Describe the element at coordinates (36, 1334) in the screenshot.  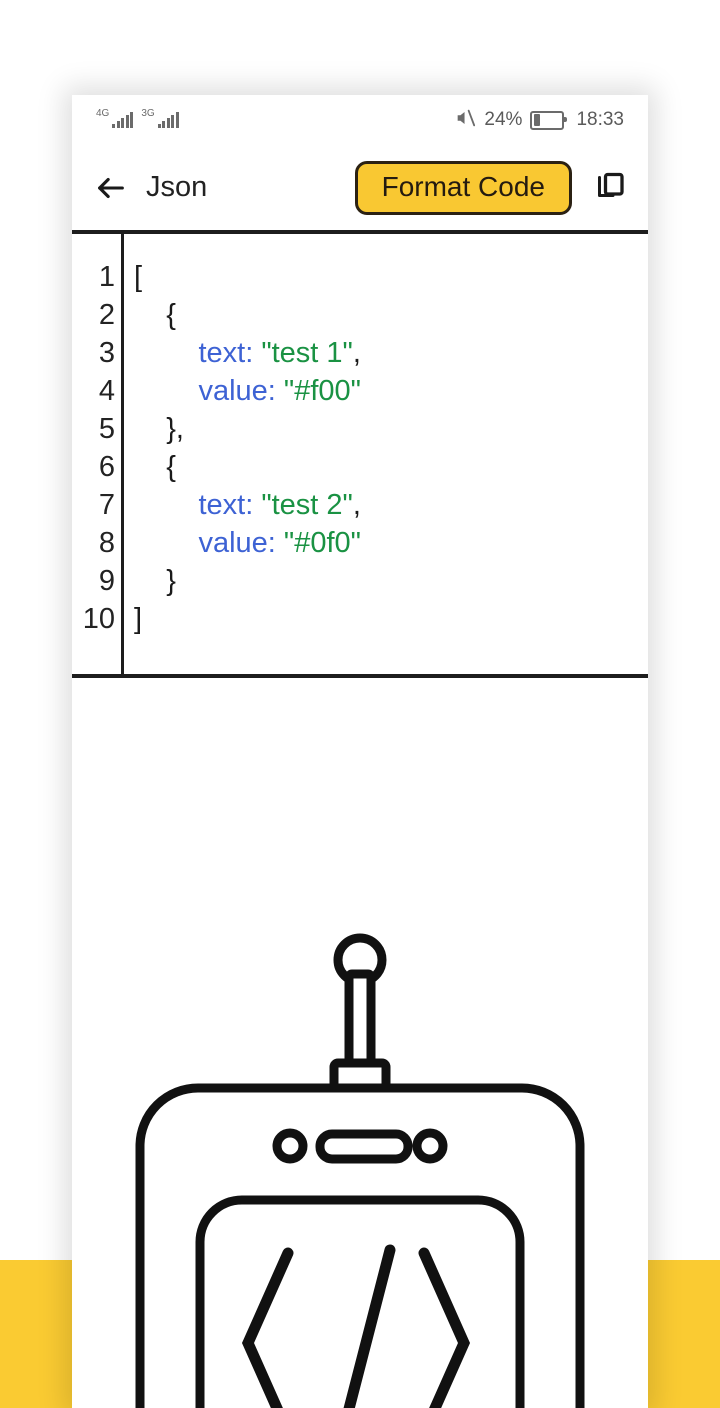
I see `yellow-band-left` at that location.